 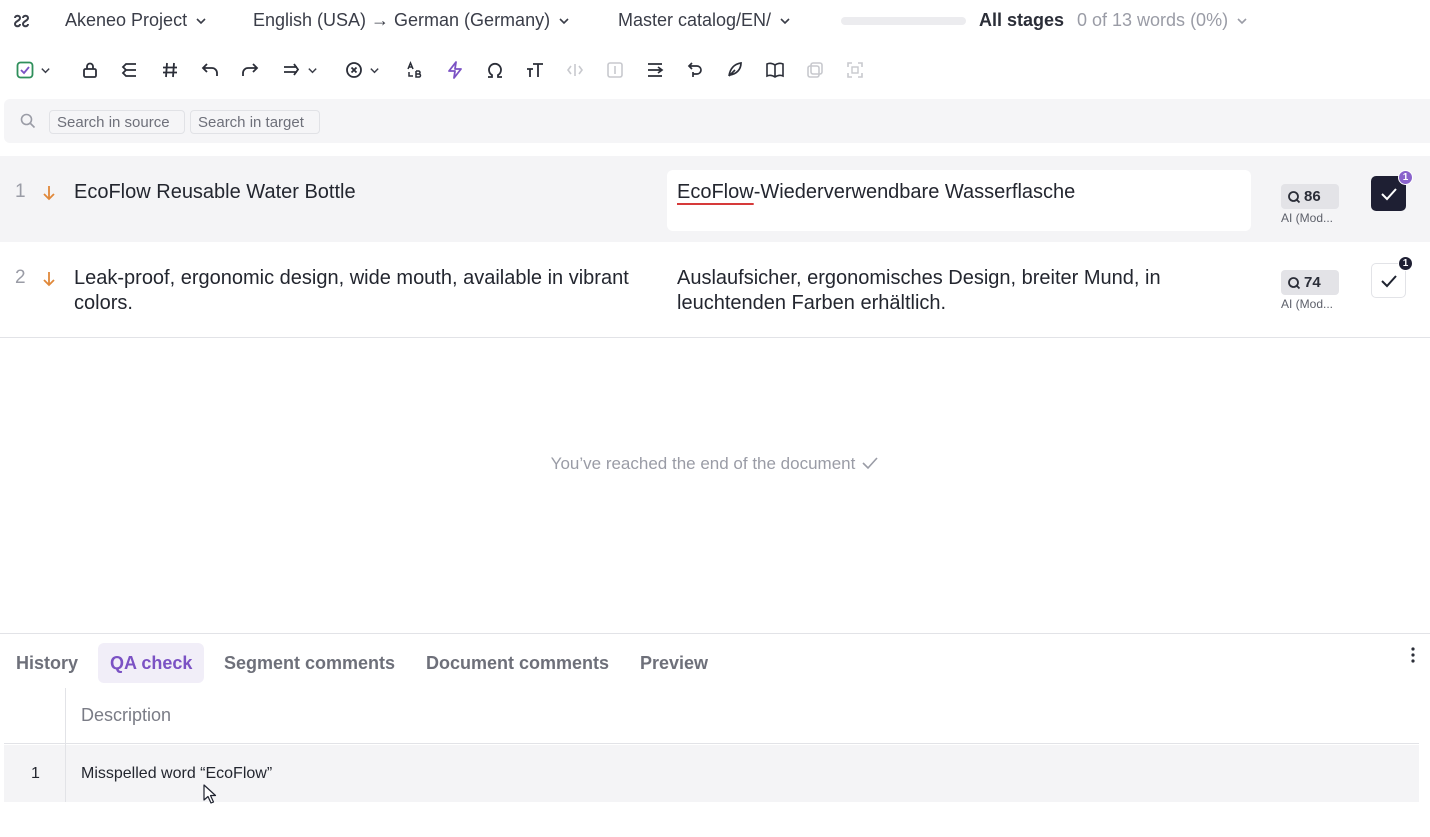 I want to click on change-case-button, so click(x=415, y=70).